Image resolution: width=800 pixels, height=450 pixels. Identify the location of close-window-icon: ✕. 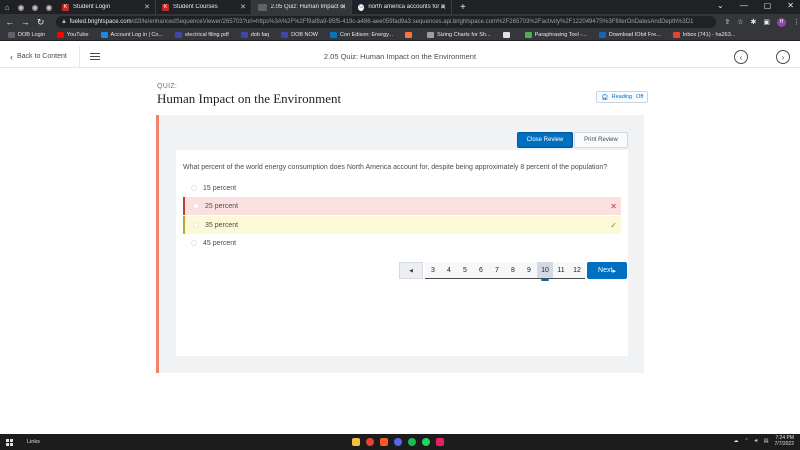
(790, 5).